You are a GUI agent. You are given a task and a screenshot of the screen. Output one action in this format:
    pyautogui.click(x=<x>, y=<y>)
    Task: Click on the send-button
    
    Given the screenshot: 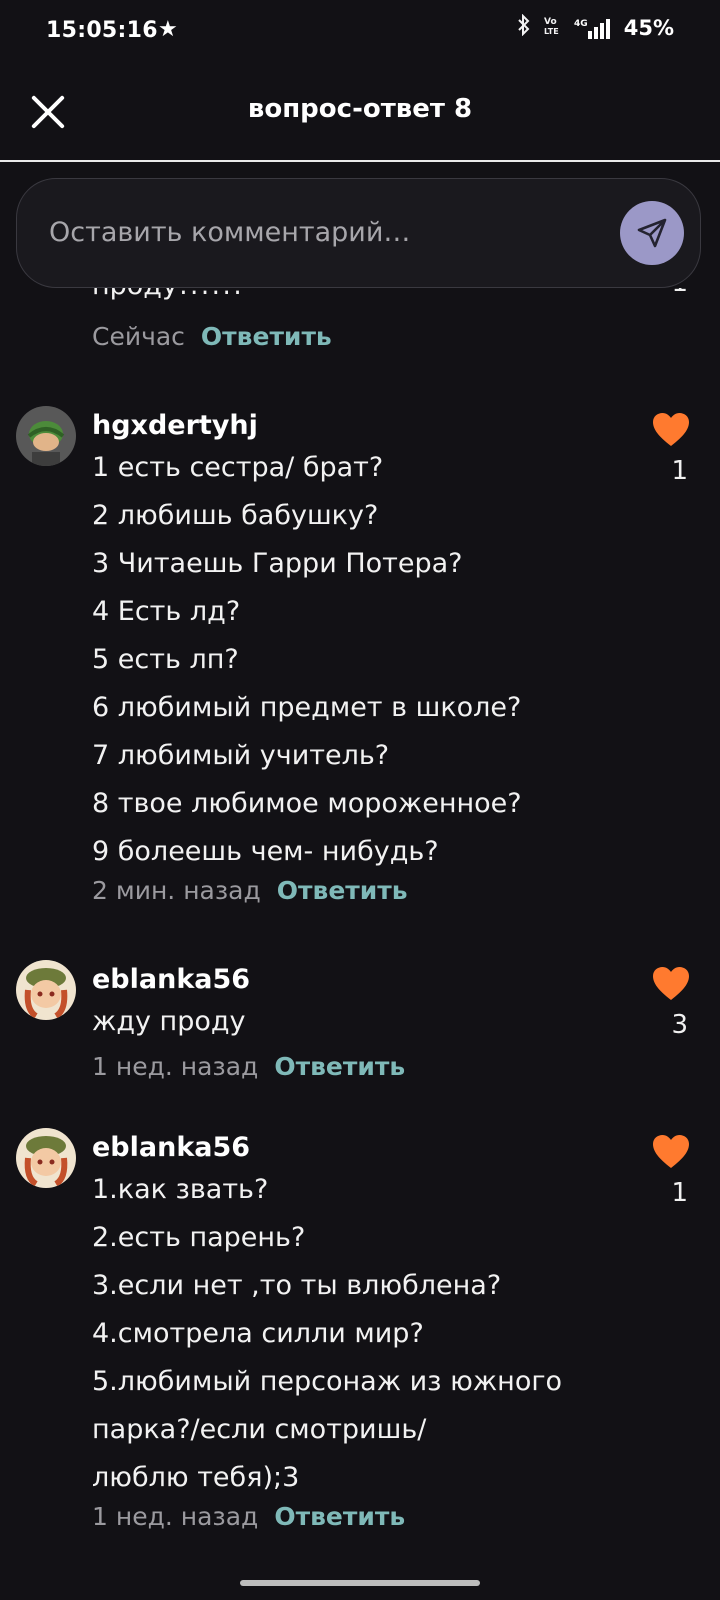 What is the action you would take?
    pyautogui.click(x=652, y=233)
    